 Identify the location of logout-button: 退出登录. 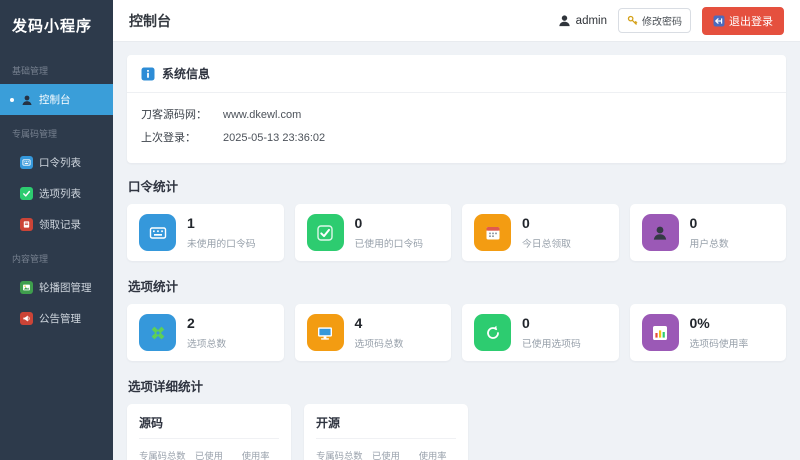
(743, 20).